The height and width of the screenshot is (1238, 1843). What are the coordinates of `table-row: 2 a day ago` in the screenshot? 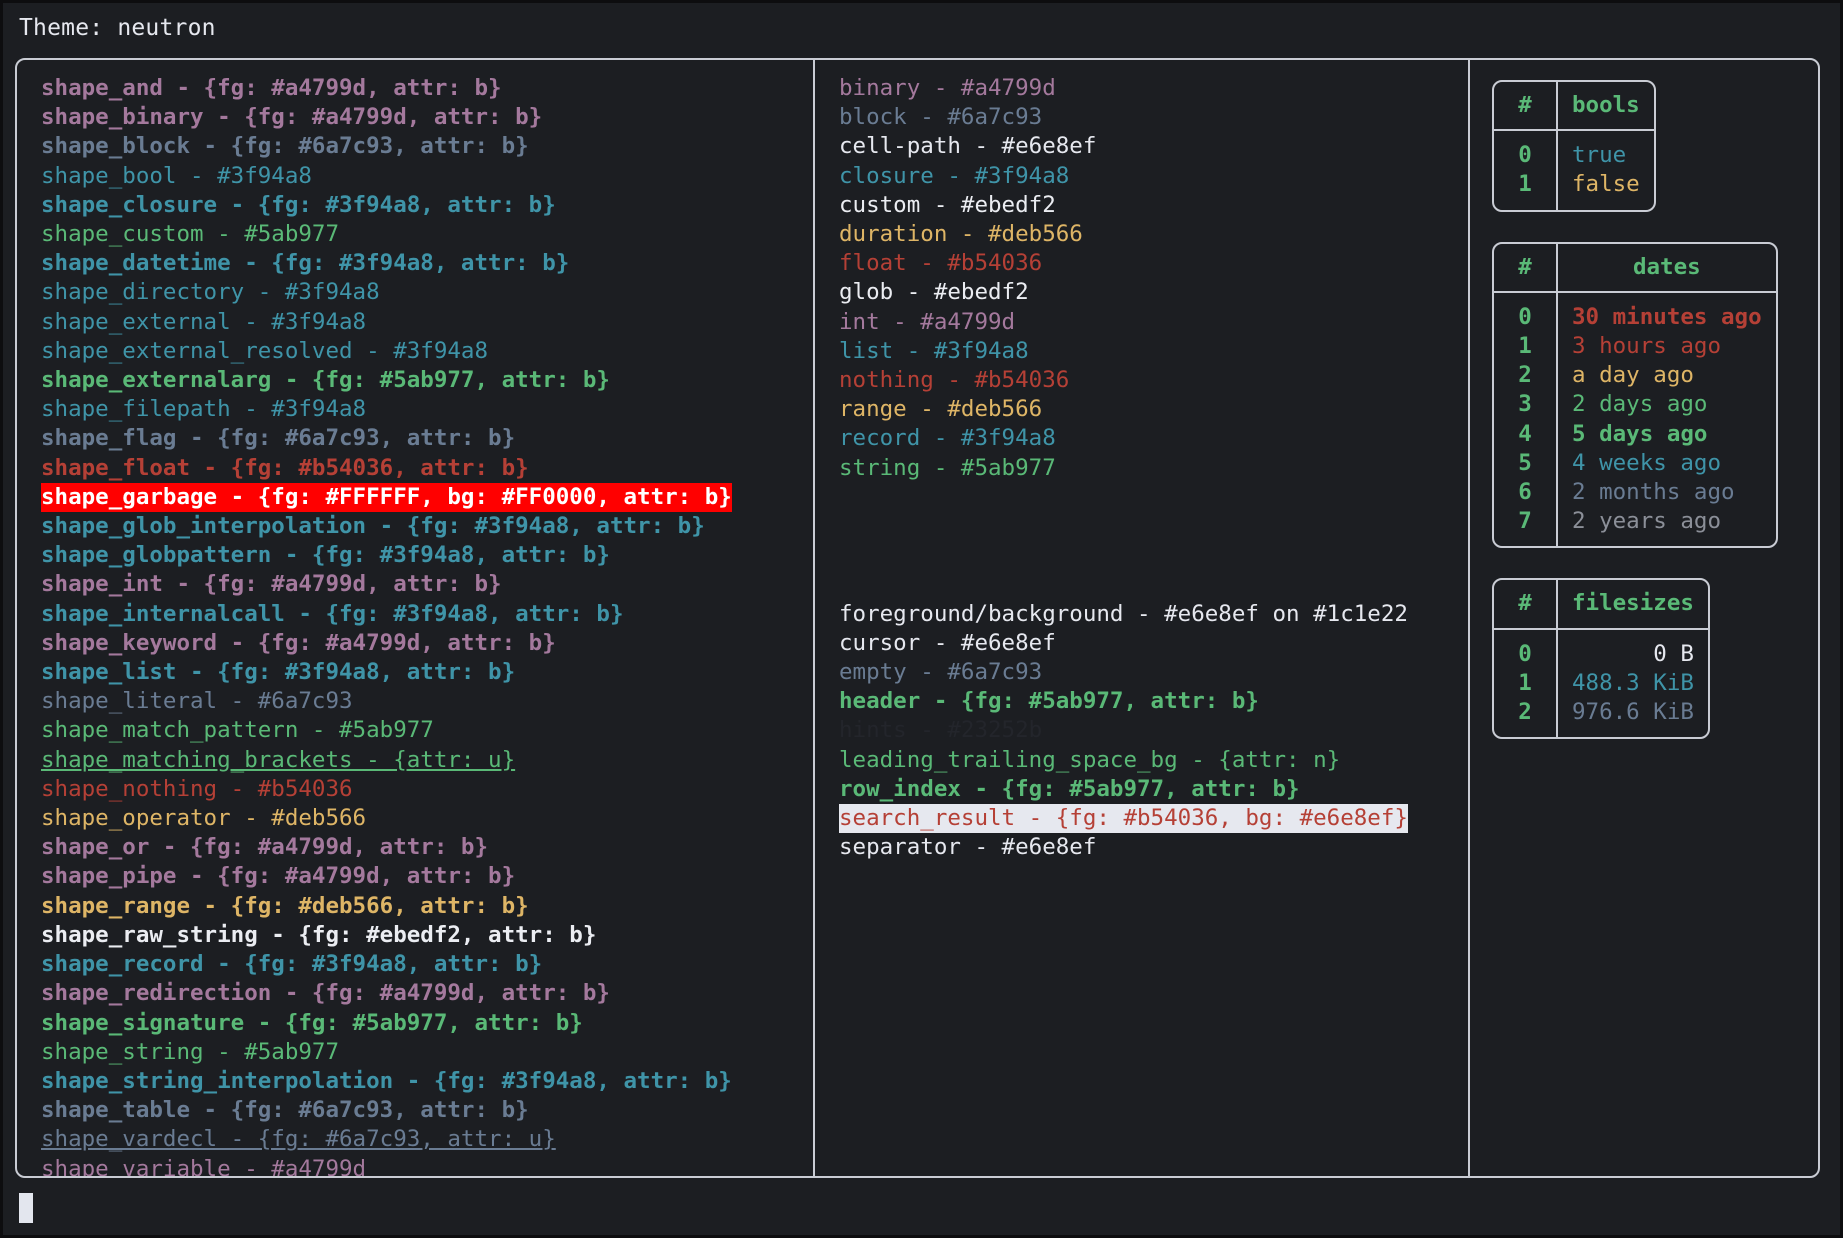 It's located at (1635, 376).